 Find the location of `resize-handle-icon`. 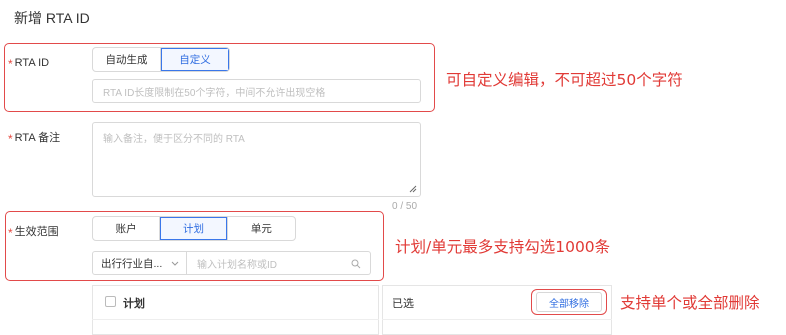

resize-handle-icon is located at coordinates (413, 189).